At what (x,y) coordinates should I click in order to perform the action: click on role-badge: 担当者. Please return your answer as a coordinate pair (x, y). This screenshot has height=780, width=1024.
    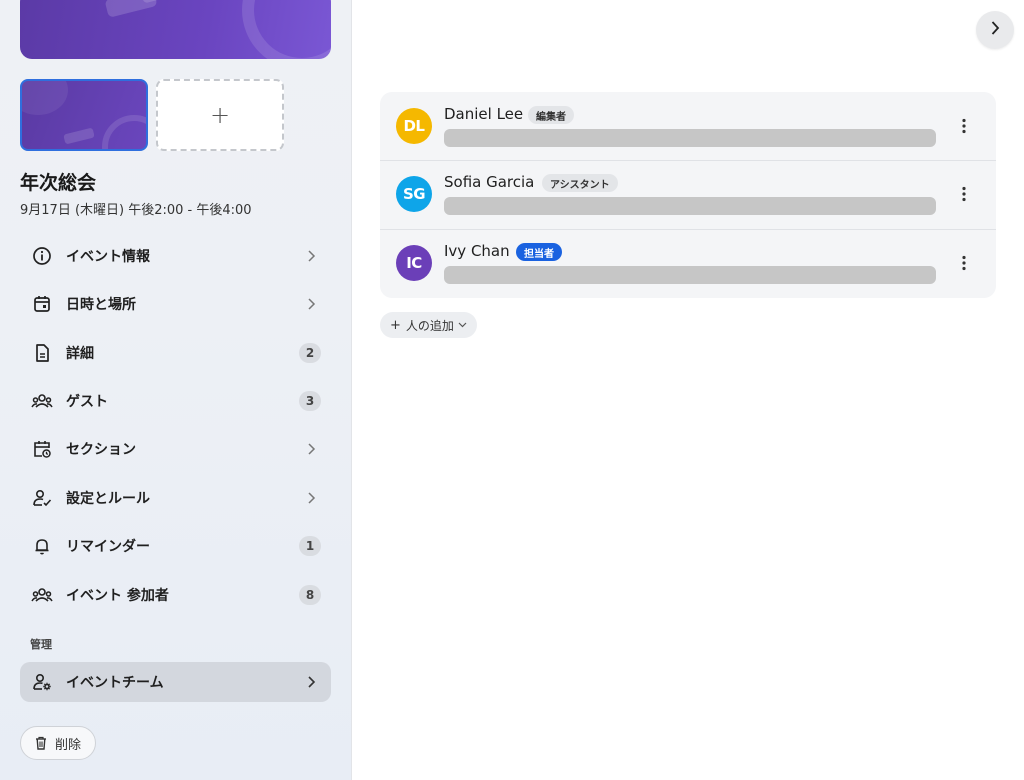
    Looking at the image, I should click on (539, 252).